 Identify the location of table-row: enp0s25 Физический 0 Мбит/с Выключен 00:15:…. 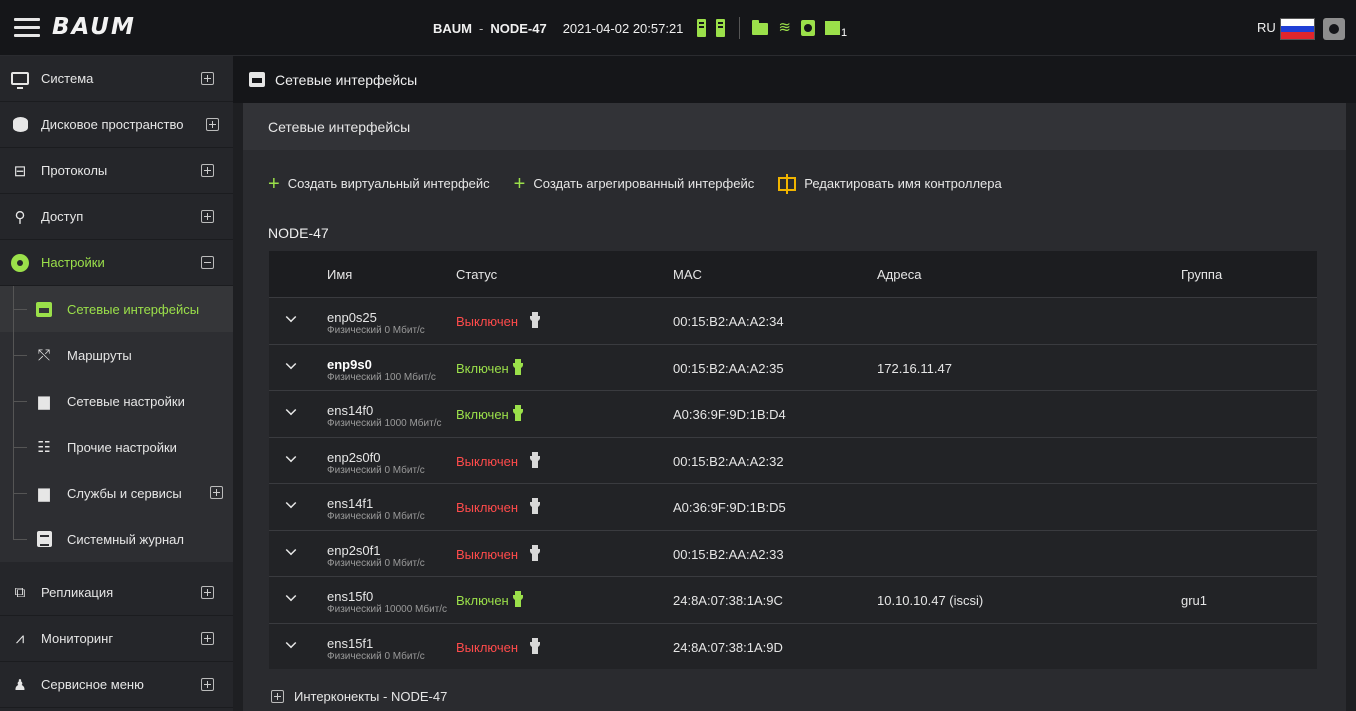
(793, 320).